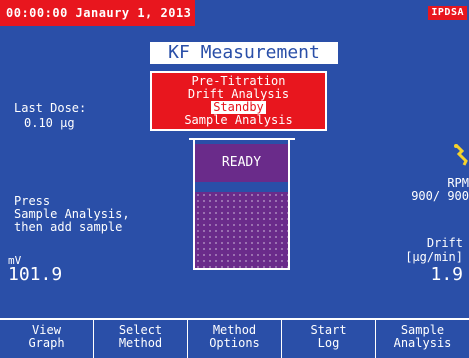 The height and width of the screenshot is (358, 469). What do you see at coordinates (241, 163) in the screenshot?
I see `beaker-state: READY` at bounding box center [241, 163].